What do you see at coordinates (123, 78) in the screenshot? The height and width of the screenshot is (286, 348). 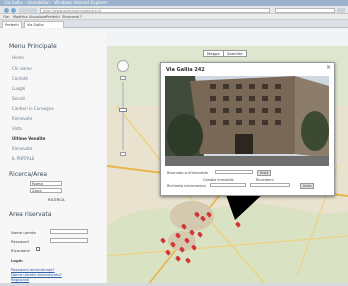 I see `zoom-in-icon` at bounding box center [123, 78].